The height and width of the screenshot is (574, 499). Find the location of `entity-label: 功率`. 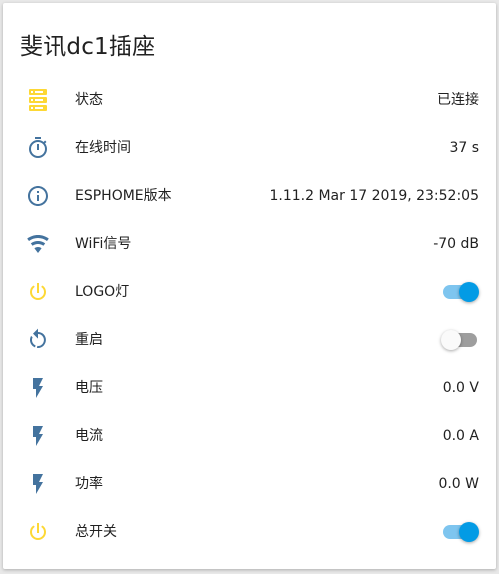

entity-label: 功率 is located at coordinates (89, 484).